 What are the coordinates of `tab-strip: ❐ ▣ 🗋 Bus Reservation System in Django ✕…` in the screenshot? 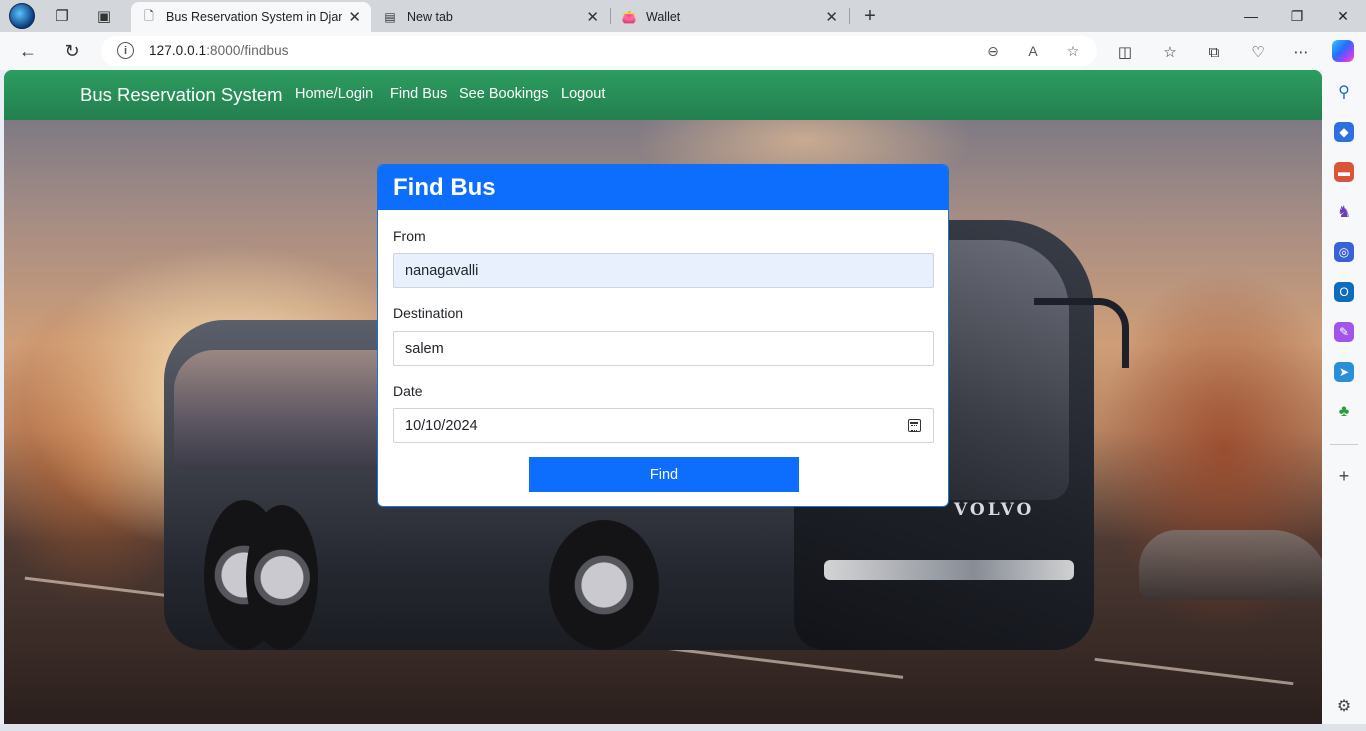 It's located at (683, 16).